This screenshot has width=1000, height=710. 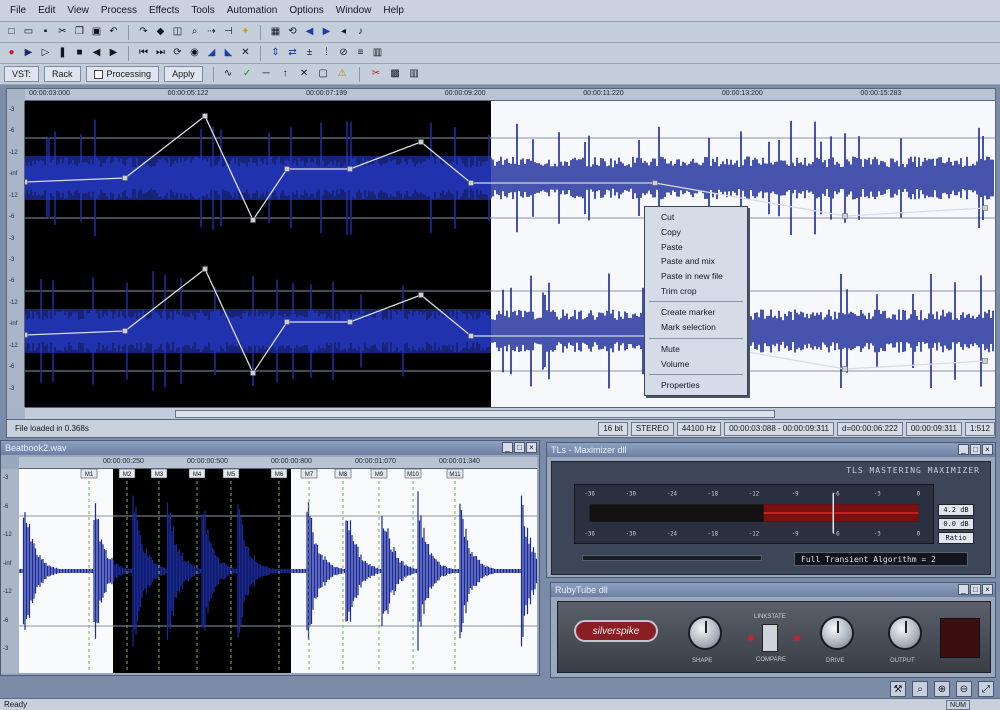 I want to click on paste-icon: ▣, so click(x=96, y=32).